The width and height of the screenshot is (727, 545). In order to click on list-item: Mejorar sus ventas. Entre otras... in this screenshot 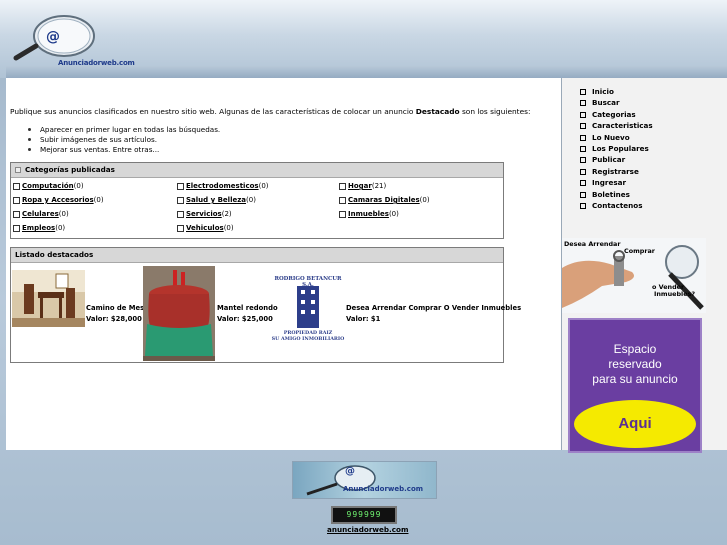, I will do `click(124, 150)`.